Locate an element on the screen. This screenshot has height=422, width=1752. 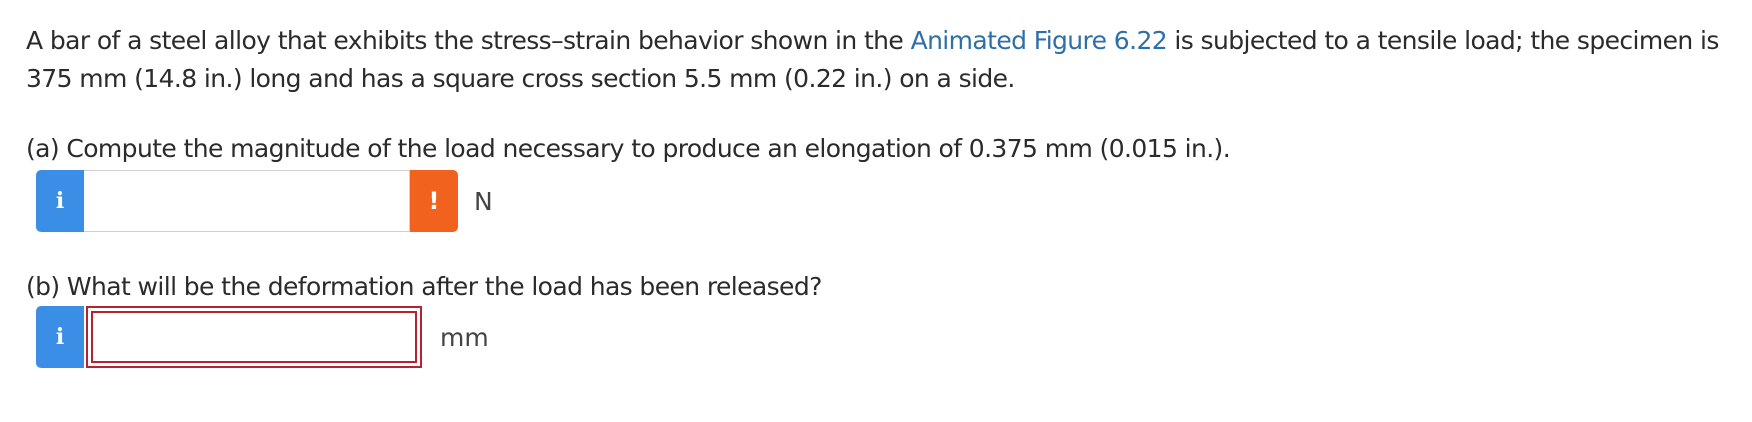
warning-button-a: ! is located at coordinates (434, 201).